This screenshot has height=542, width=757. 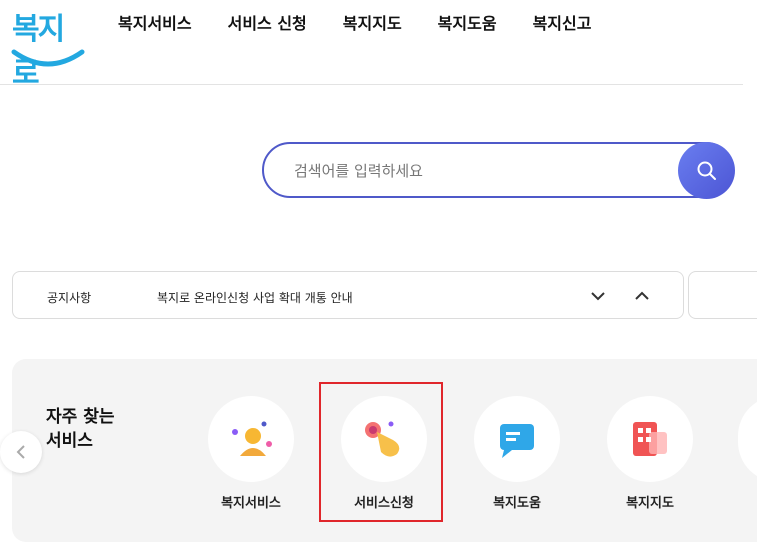 What do you see at coordinates (467, 24) in the screenshot?
I see `nav-item-welfare-help: 복지도움` at bounding box center [467, 24].